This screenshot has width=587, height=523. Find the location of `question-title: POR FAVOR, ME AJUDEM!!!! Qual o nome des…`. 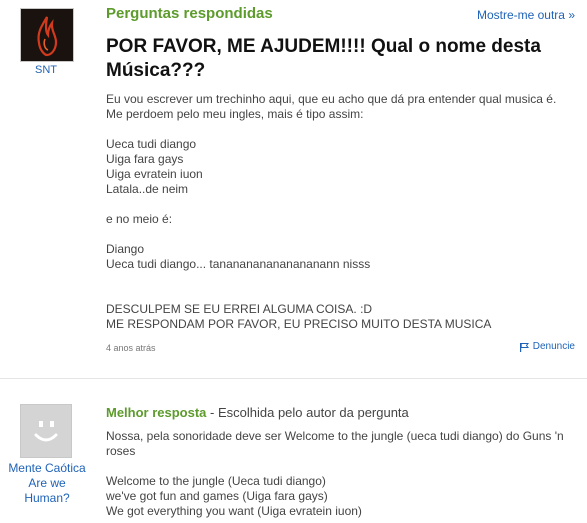

question-title: POR FAVOR, ME AJUDEM!!!! Qual o nome des… is located at coordinates (323, 58).